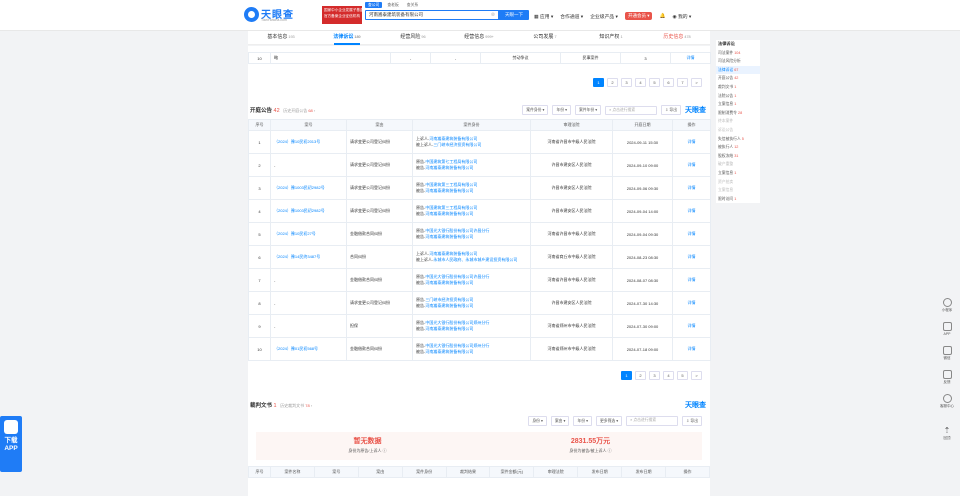 The height and width of the screenshot is (496, 960). I want to click on tab-legal: 法律诉讼180, so click(347, 38).